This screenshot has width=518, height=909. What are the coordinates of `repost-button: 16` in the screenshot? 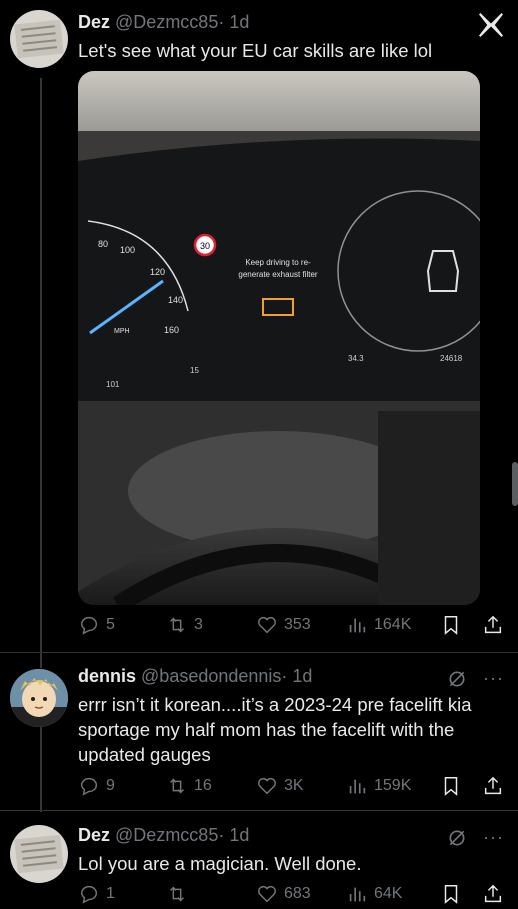 It's located at (189, 786).